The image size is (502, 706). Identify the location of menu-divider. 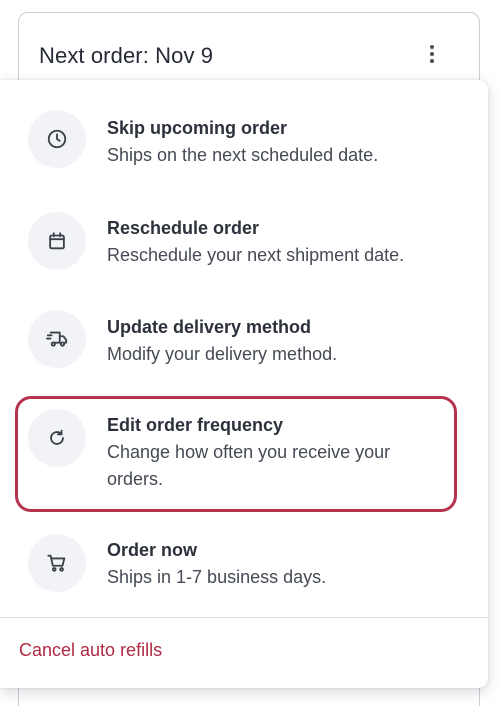
(244, 617).